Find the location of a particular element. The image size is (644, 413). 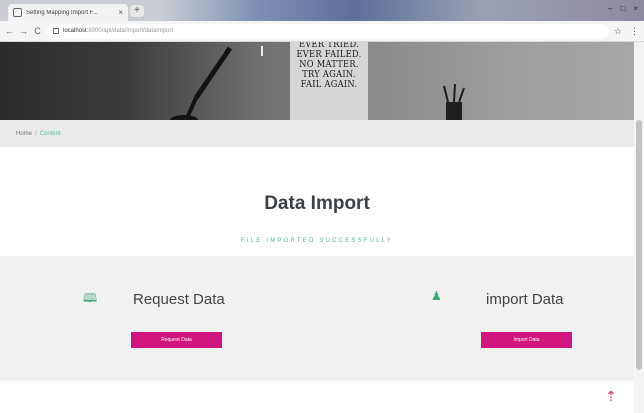

page-title: Data Import is located at coordinates (317, 203).